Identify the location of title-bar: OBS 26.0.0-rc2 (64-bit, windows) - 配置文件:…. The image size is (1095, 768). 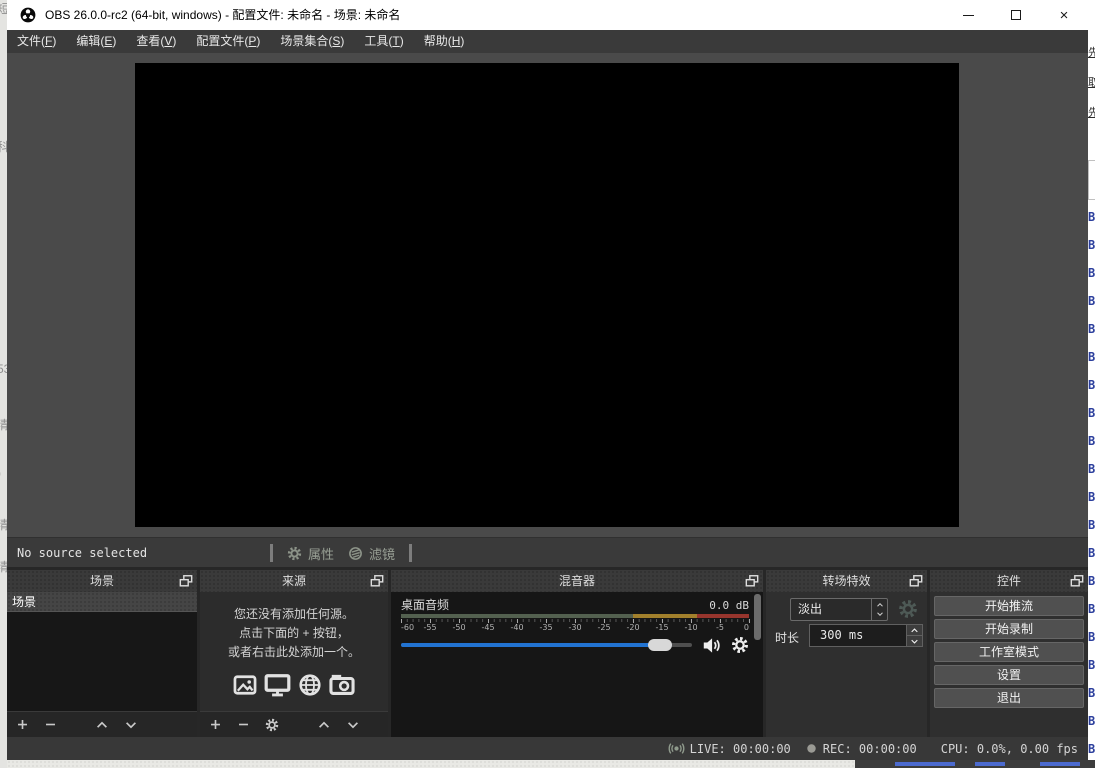
(547, 15).